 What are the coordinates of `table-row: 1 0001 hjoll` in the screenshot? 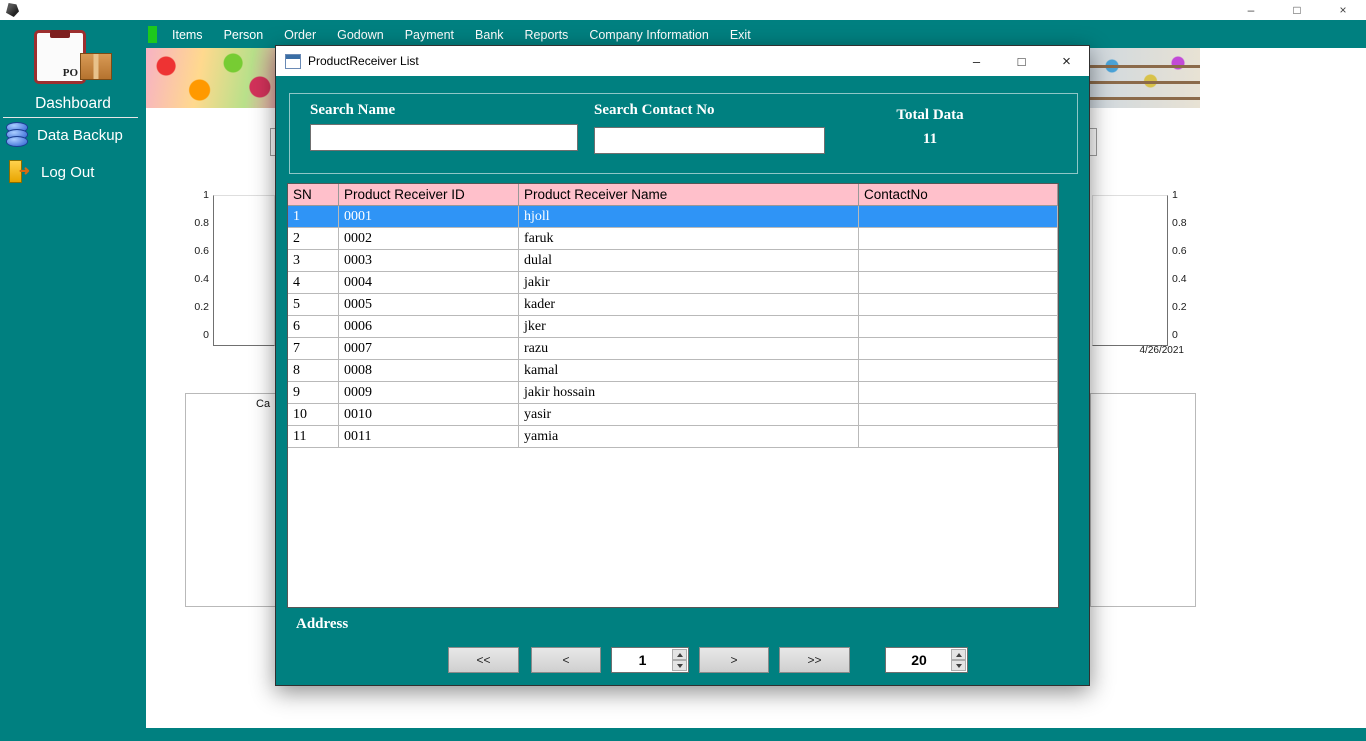 It's located at (673, 217).